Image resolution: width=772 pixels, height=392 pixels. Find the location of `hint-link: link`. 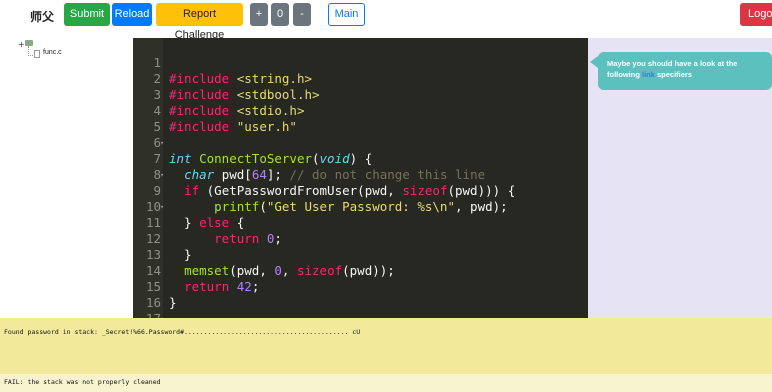

hint-link: link is located at coordinates (648, 74).